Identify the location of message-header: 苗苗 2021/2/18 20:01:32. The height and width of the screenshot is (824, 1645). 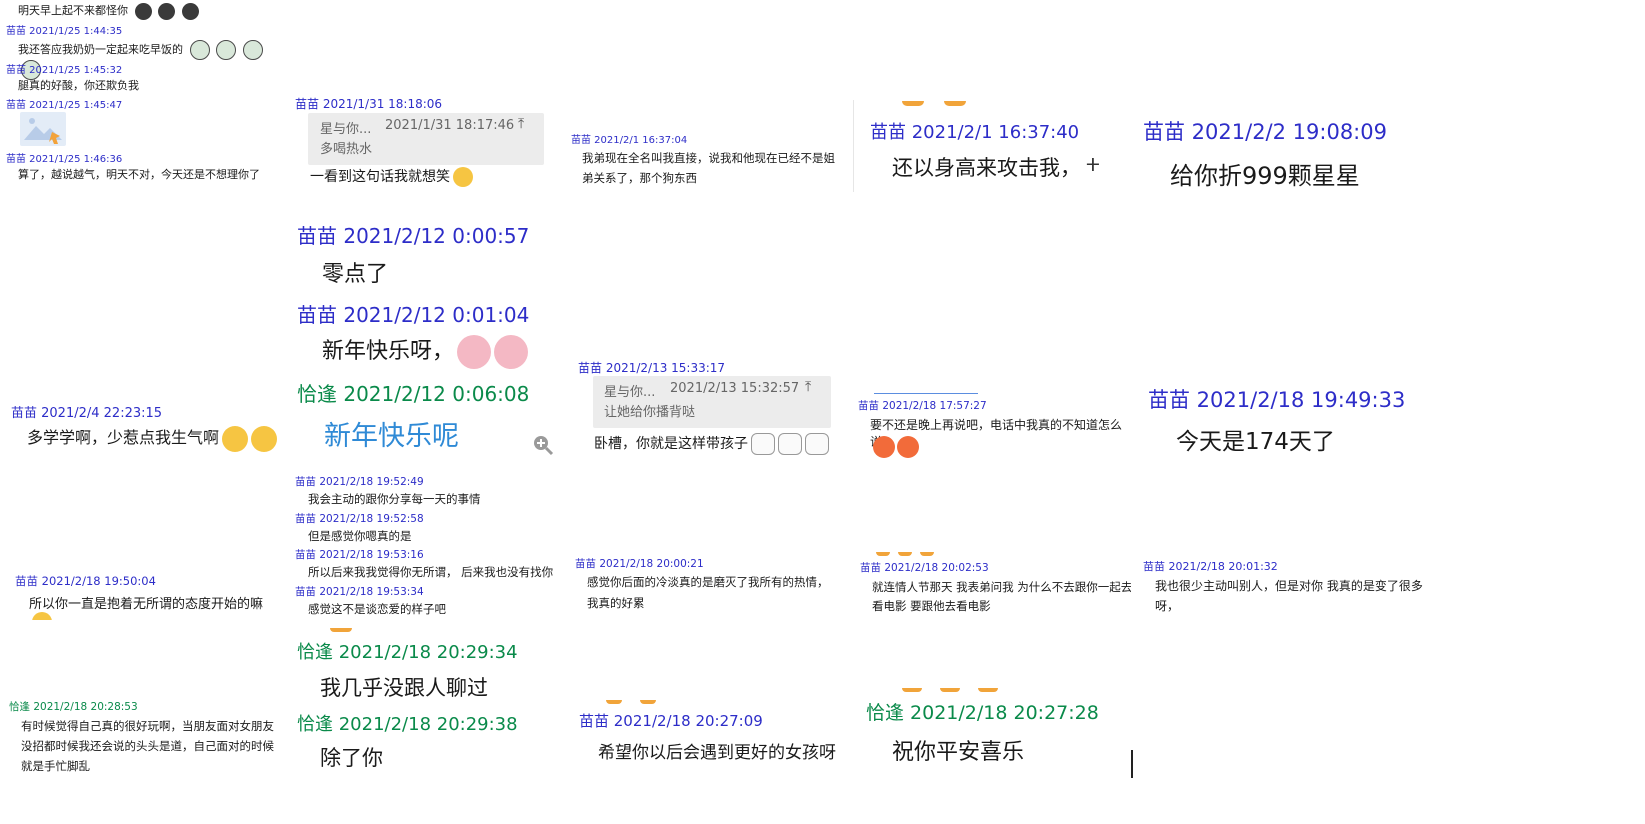
(1210, 566).